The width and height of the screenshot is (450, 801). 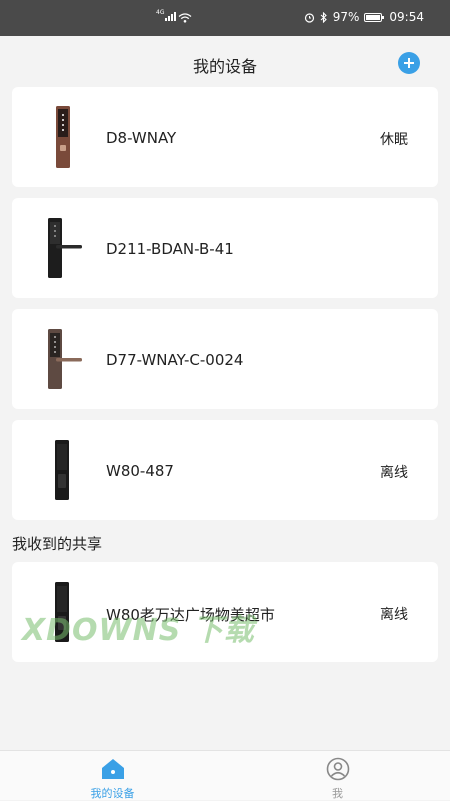 I want to click on bluetooth-icon, so click(x=323, y=17).